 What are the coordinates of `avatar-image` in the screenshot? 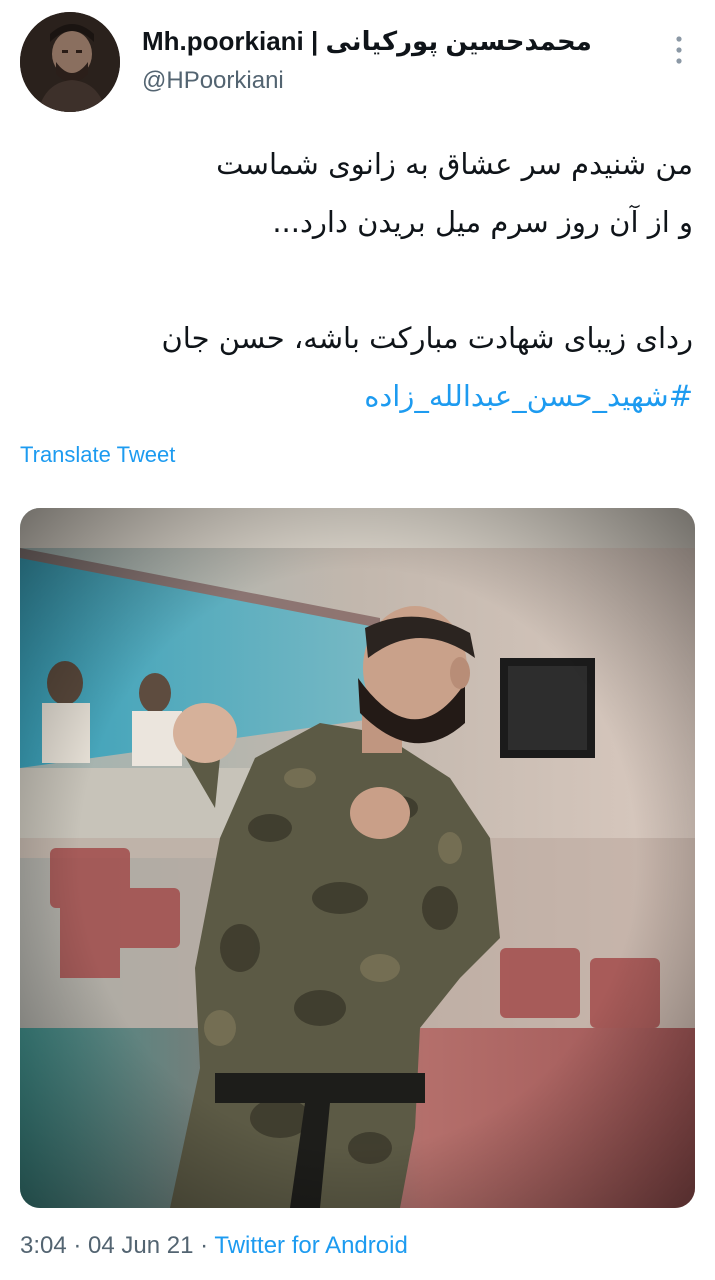 It's located at (70, 62).